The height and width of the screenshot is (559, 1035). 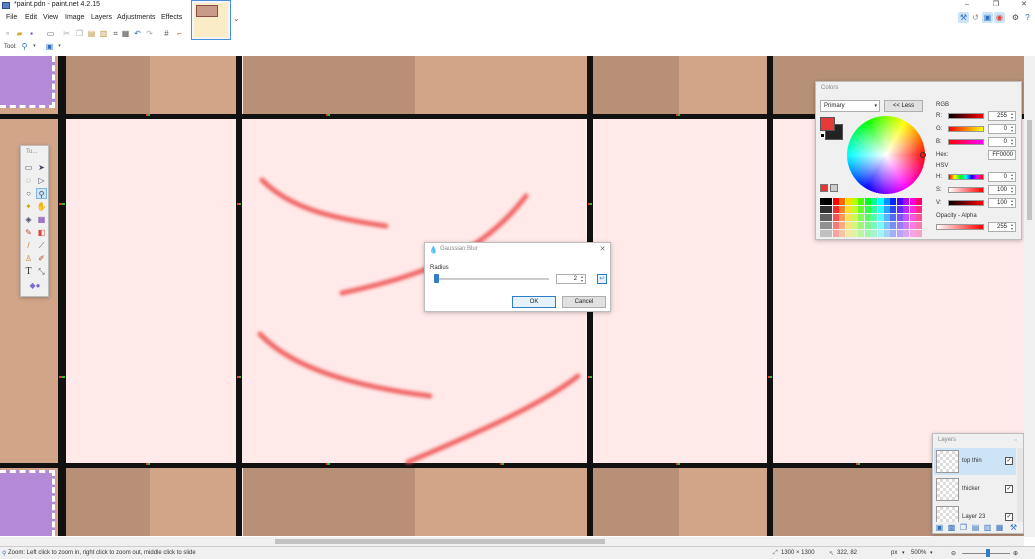 What do you see at coordinates (918, 553) in the screenshot?
I see `zoom-level: 500%` at bounding box center [918, 553].